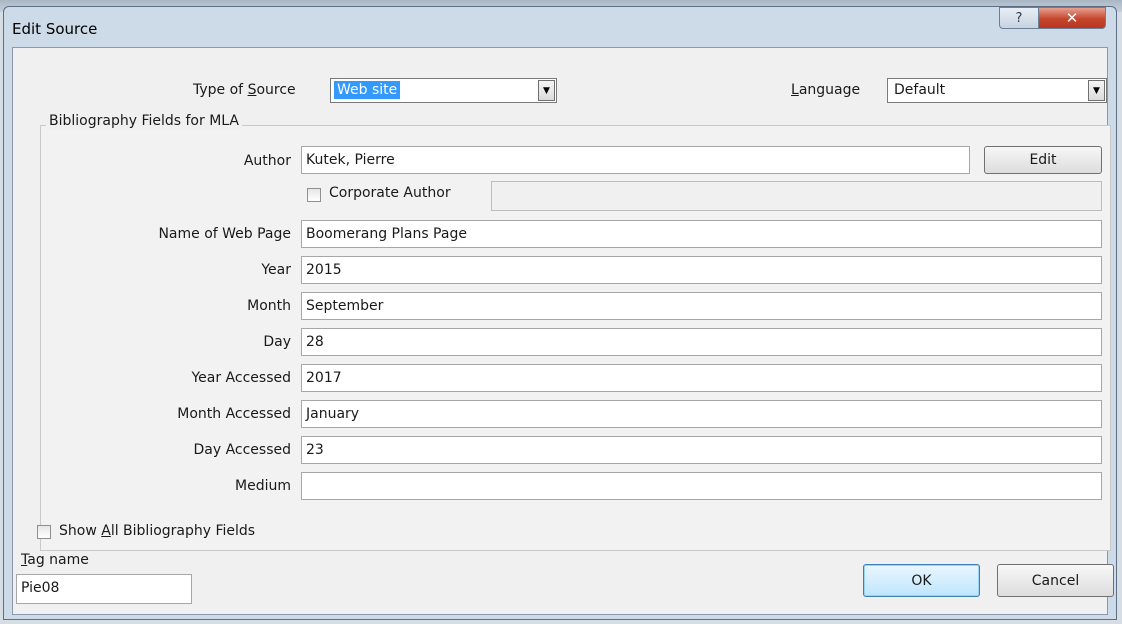  What do you see at coordinates (921, 580) in the screenshot?
I see `ok-button: OK` at bounding box center [921, 580].